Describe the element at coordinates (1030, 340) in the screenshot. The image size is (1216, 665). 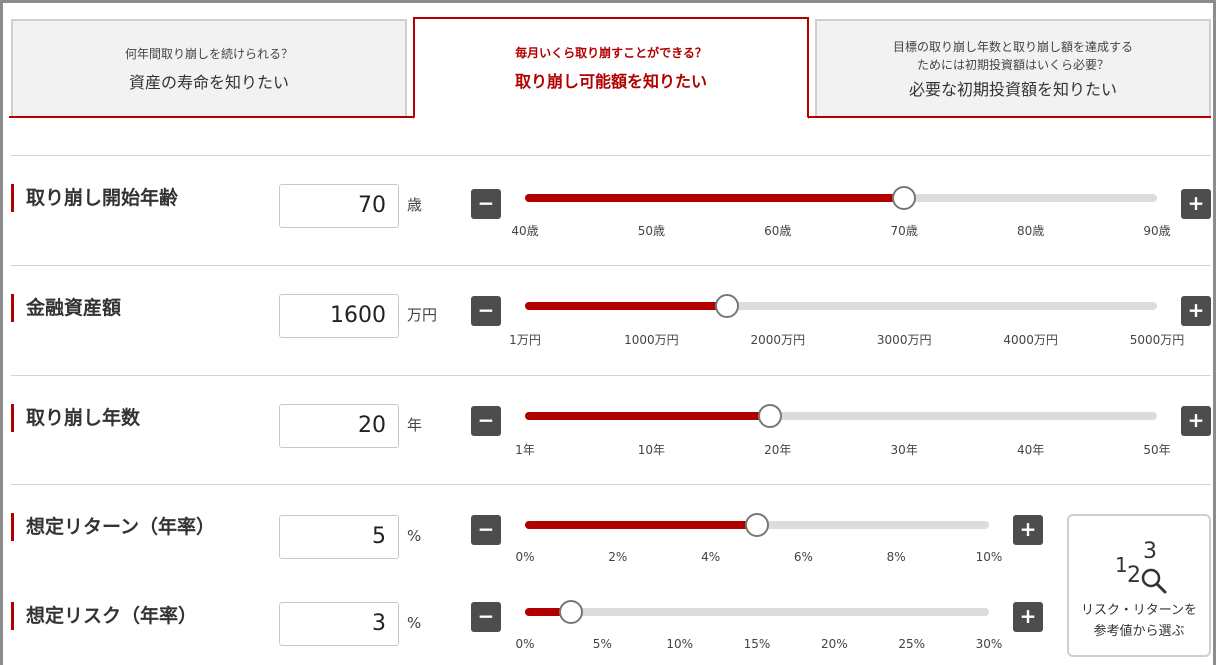
I see `slider-tick-label: 4000万円` at that location.